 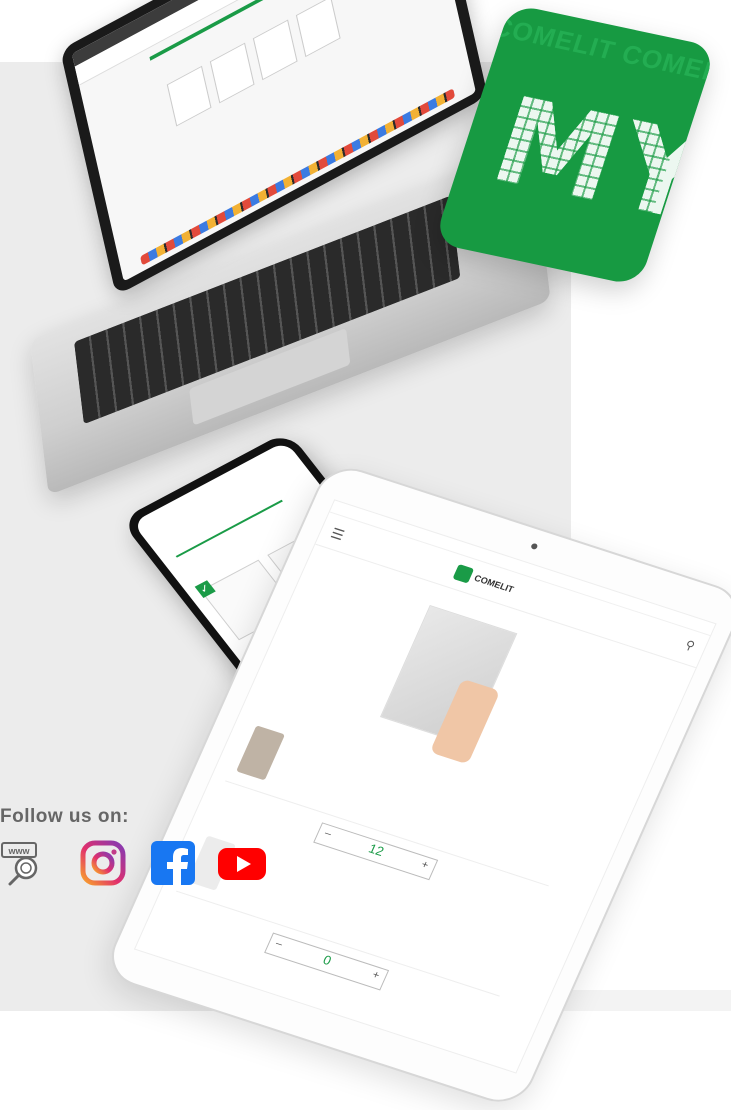 What do you see at coordinates (645, 1000) in the screenshot?
I see `background-fade` at bounding box center [645, 1000].